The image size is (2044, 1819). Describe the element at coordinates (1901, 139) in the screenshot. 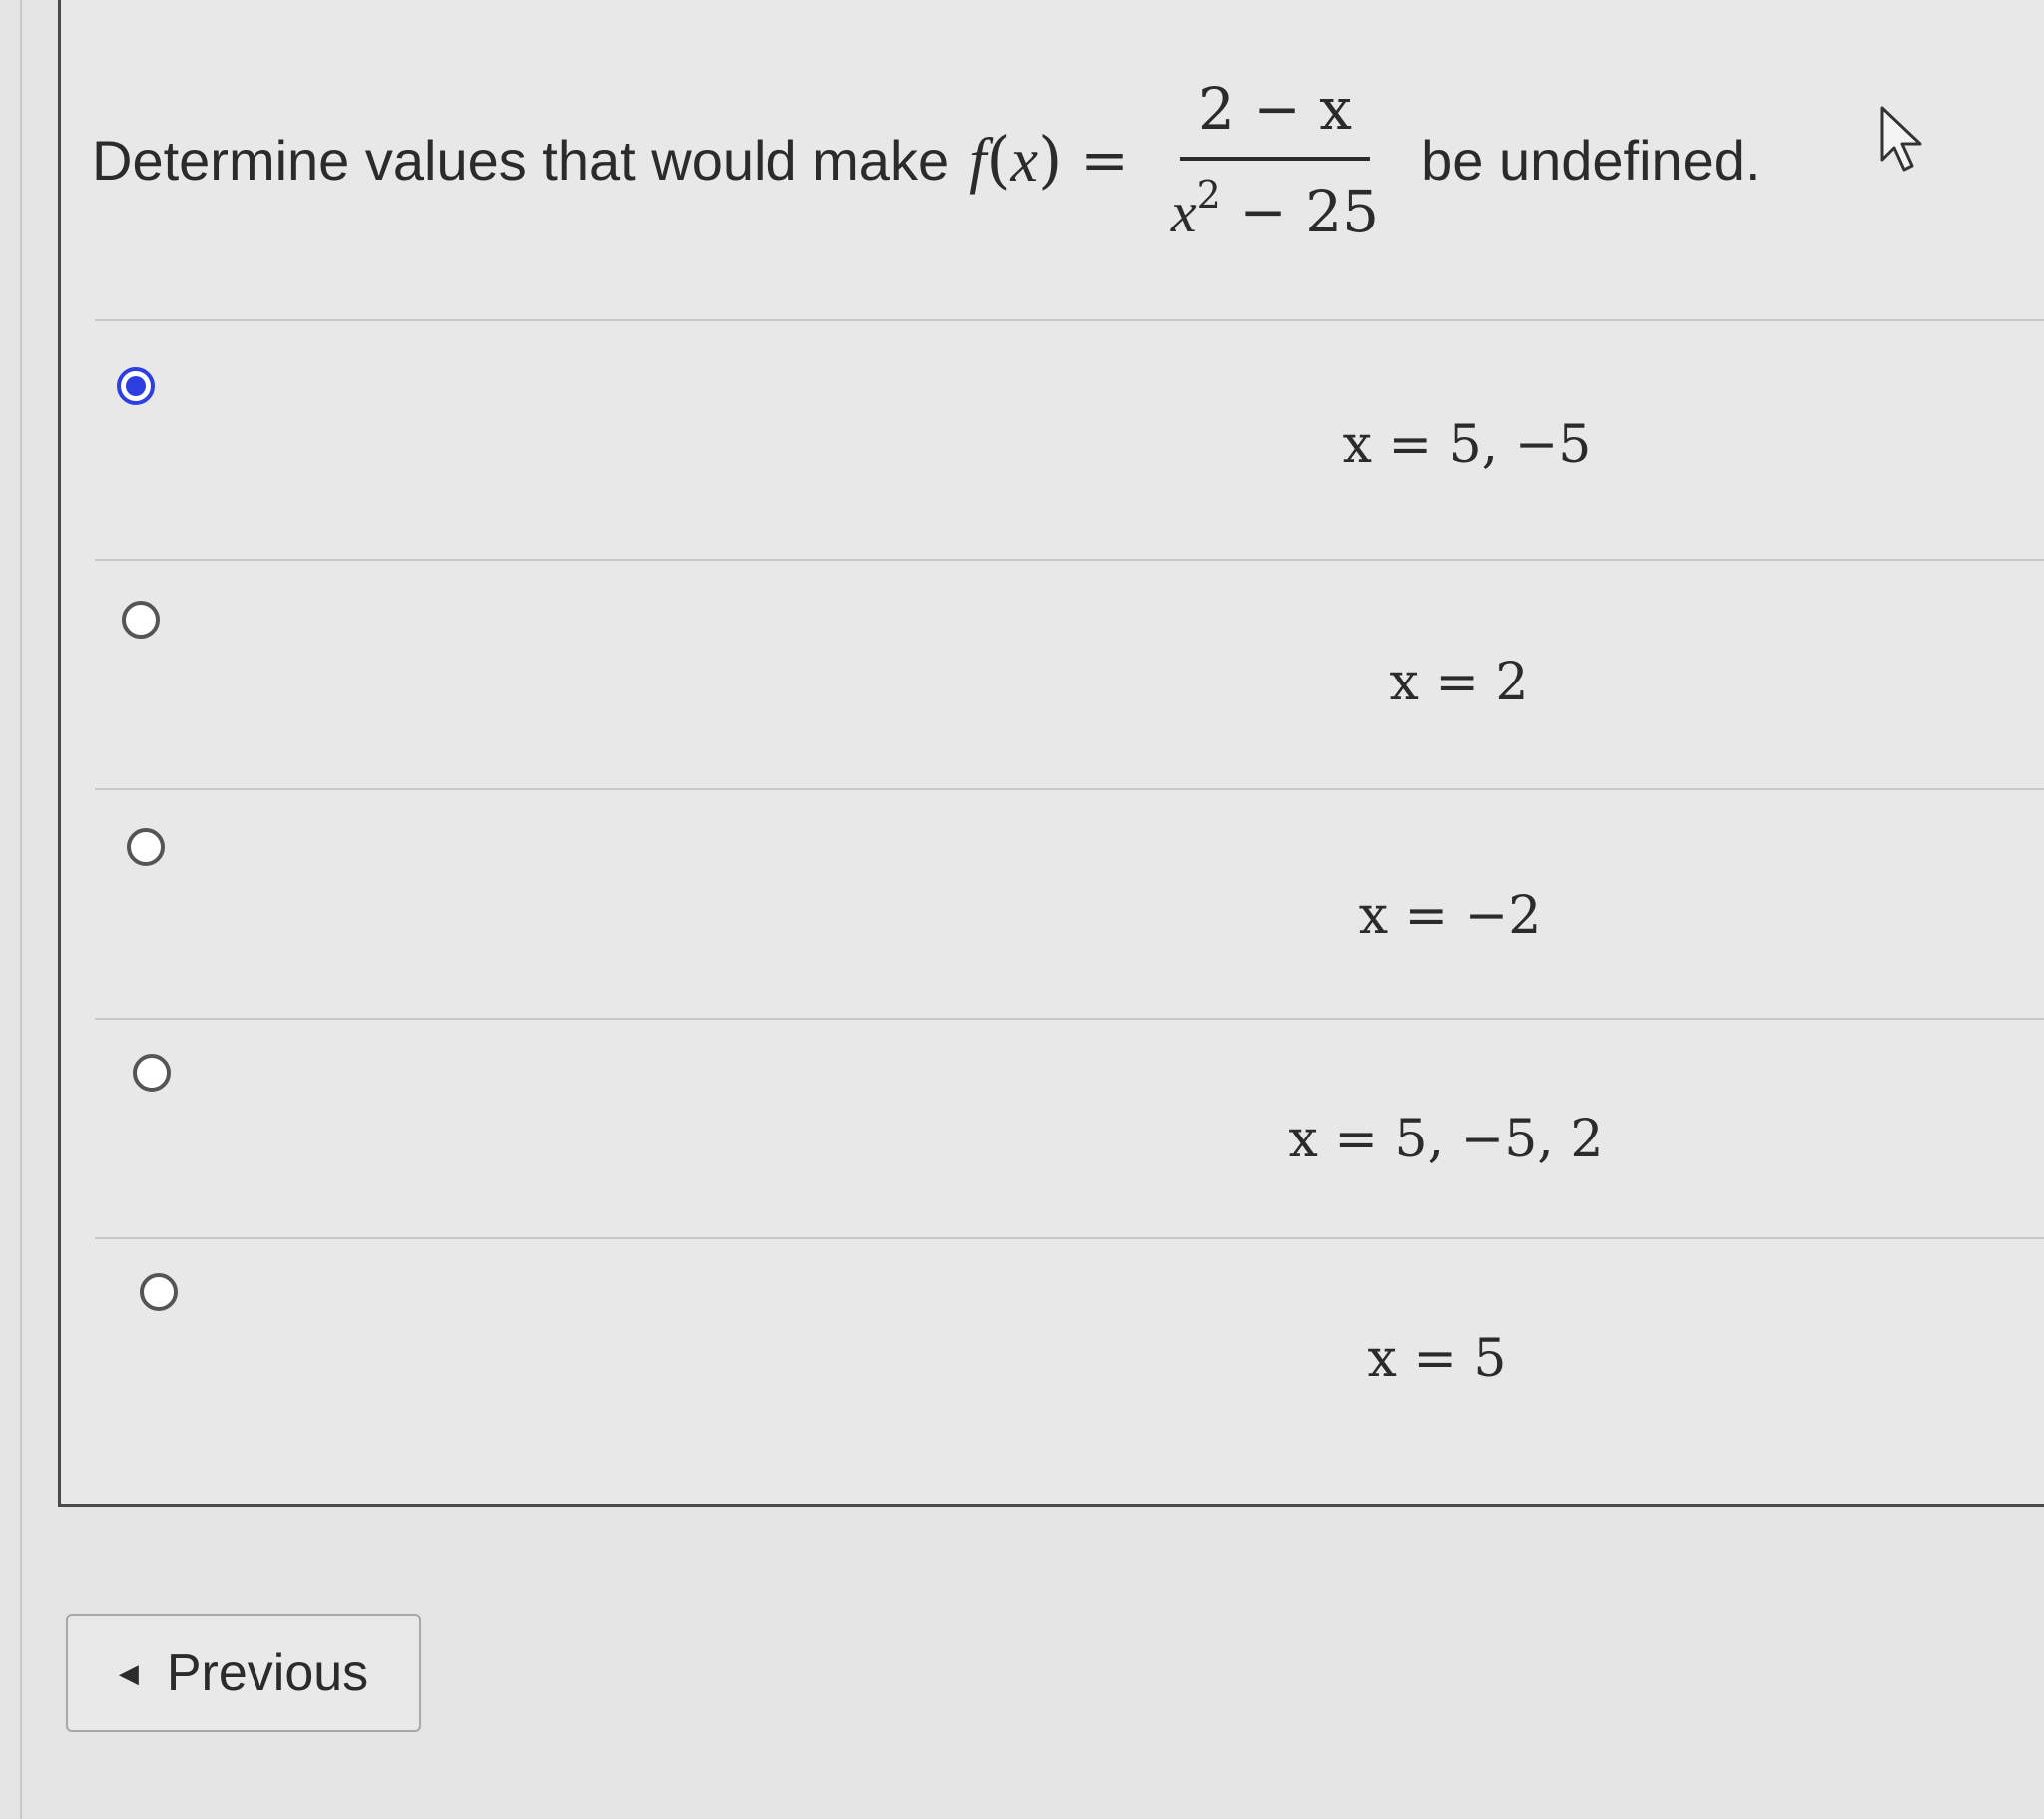

I see `pointer-arrow-icon` at that location.